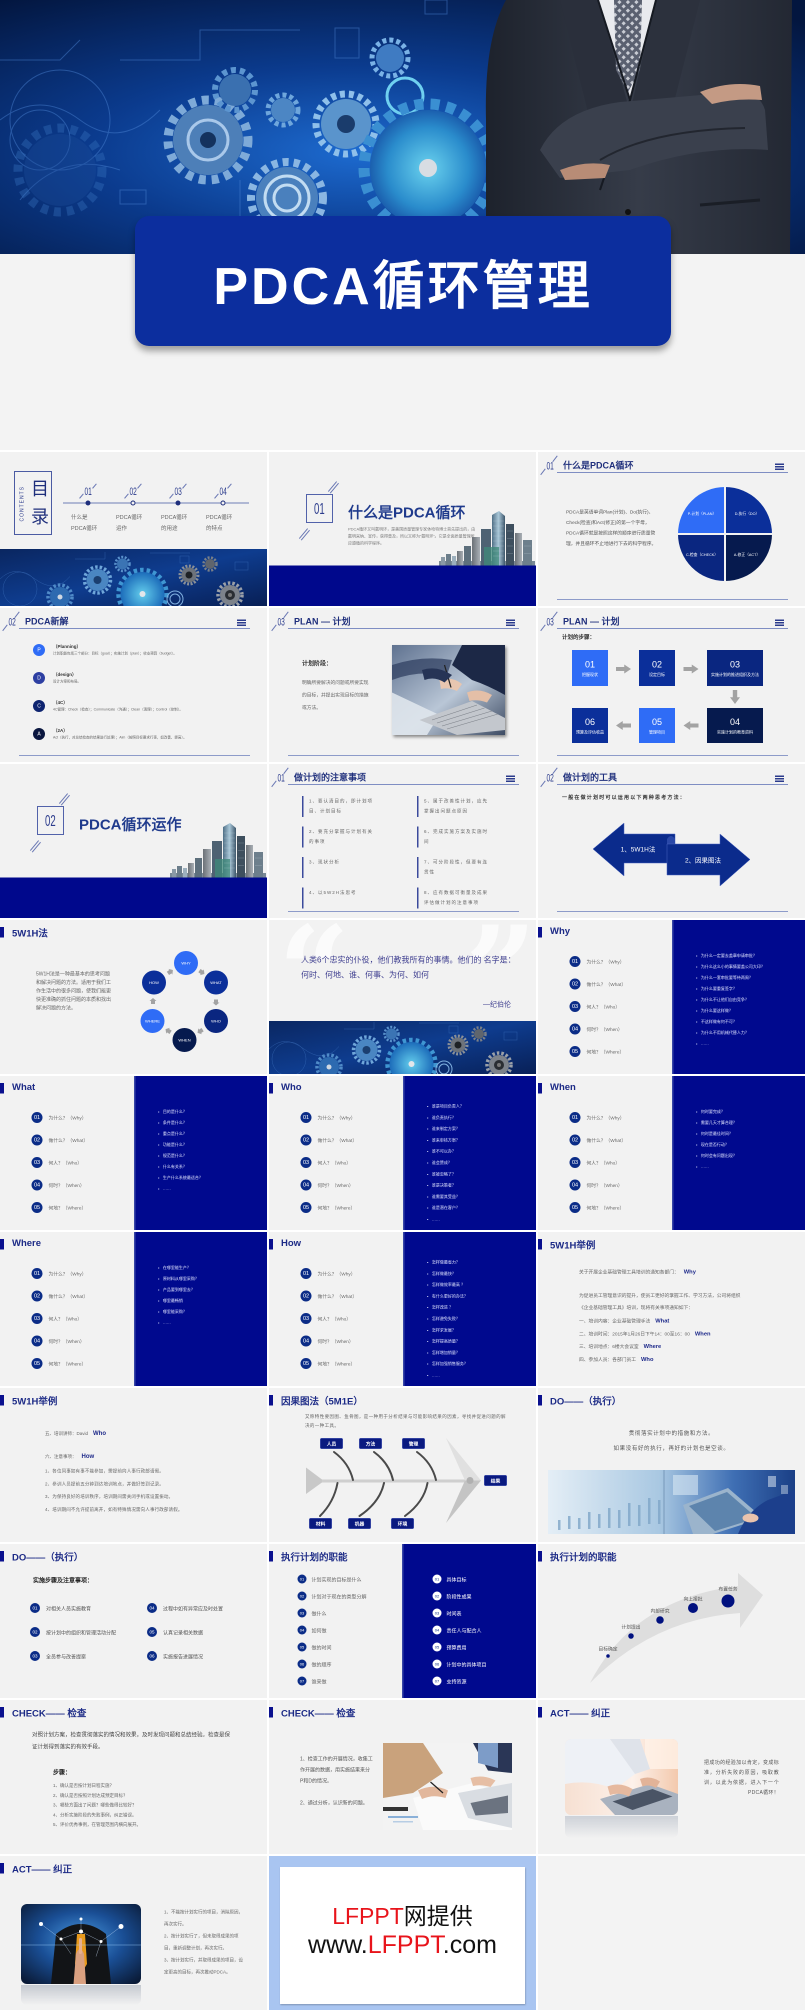 Image resolution: width=805 pixels, height=2010 pixels. I want to click on function-question-item: 03 做什么, so click(332, 1613).